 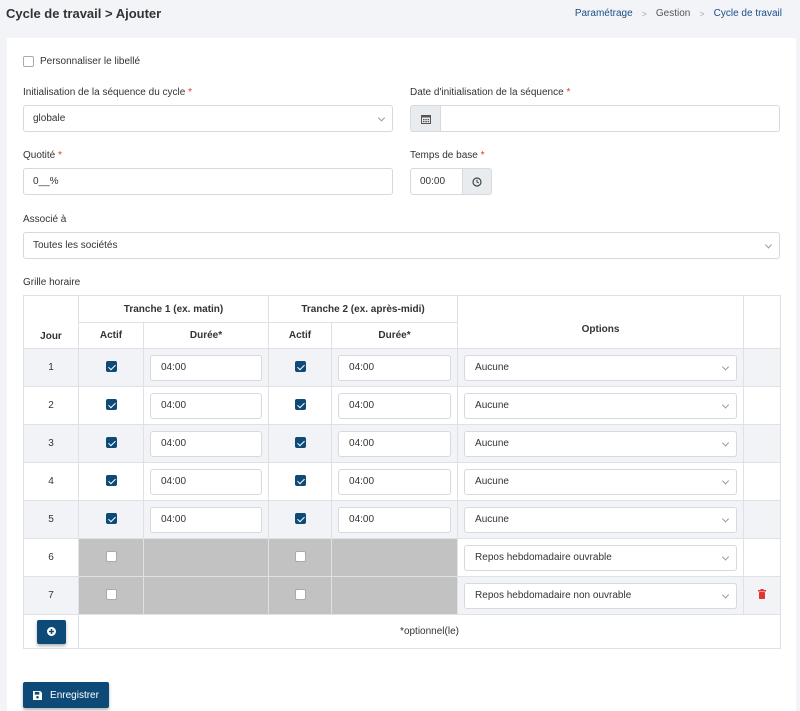 I want to click on table-row: 3 04:00 04:00 Aucune, so click(x=402, y=443).